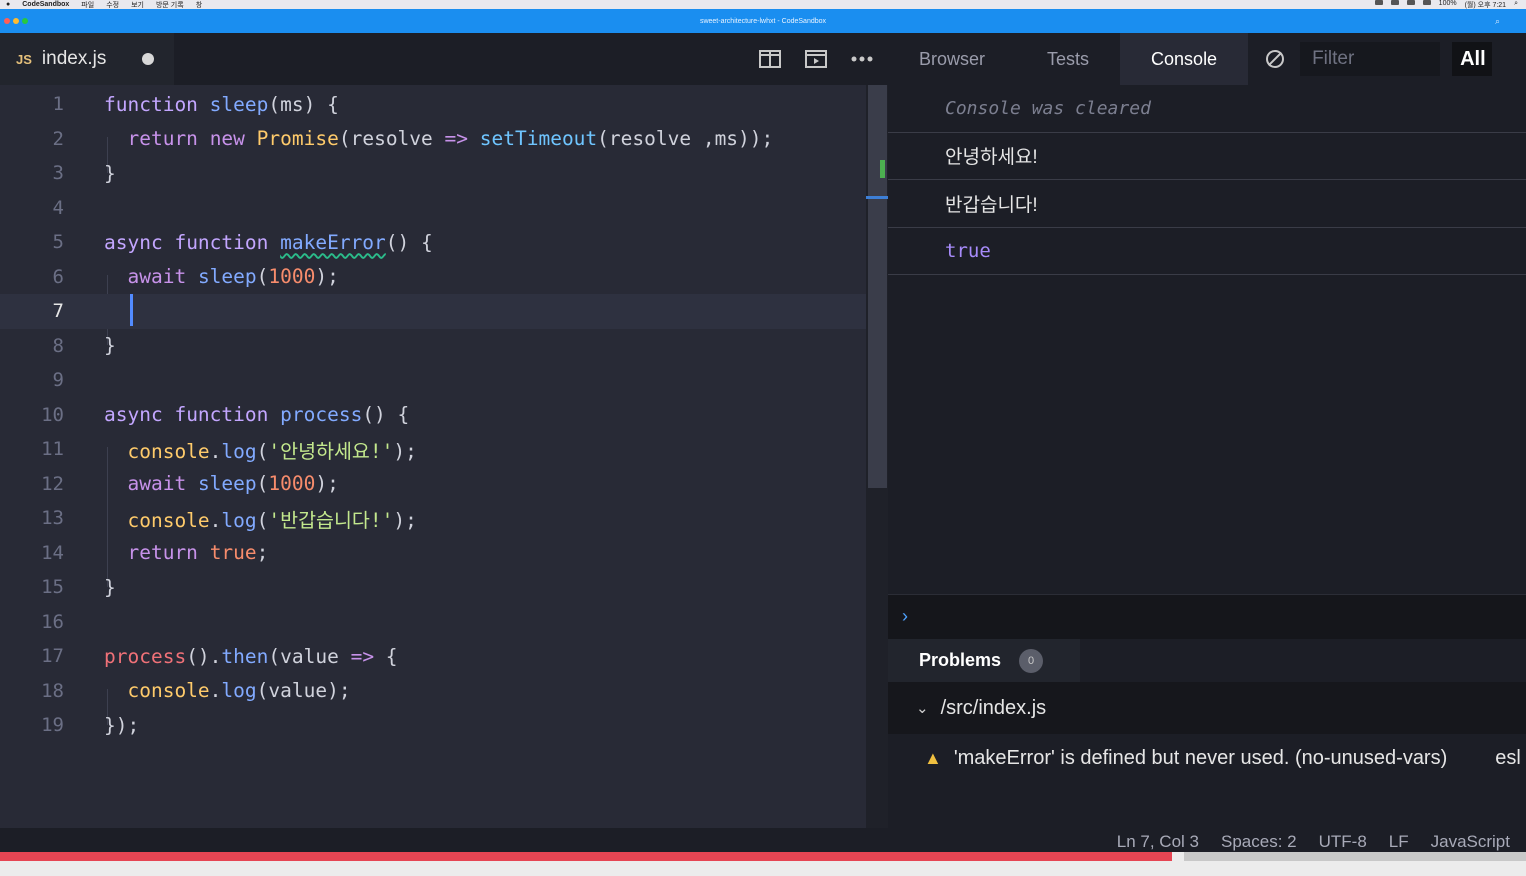 This screenshot has width=1526, height=876. I want to click on cursor-position: Ln 7, Col 3, so click(1158, 842).